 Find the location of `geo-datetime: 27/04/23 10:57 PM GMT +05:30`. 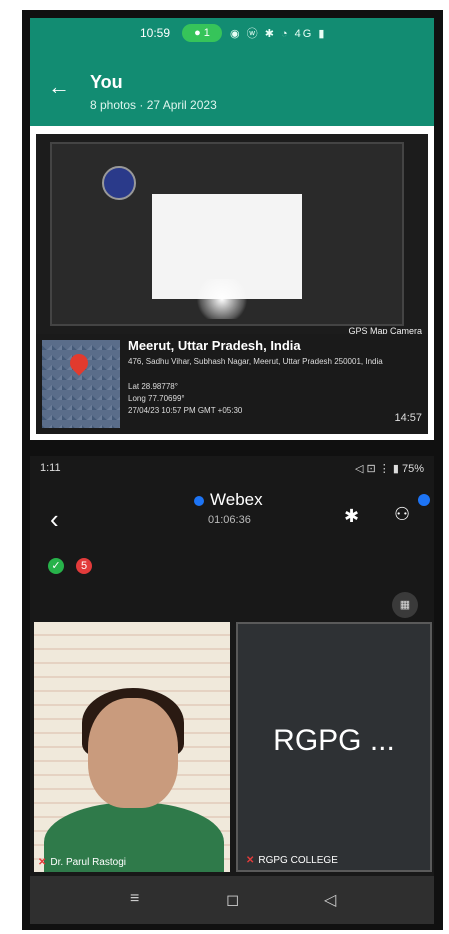

geo-datetime: 27/04/23 10:57 PM GMT +05:30 is located at coordinates (185, 410).